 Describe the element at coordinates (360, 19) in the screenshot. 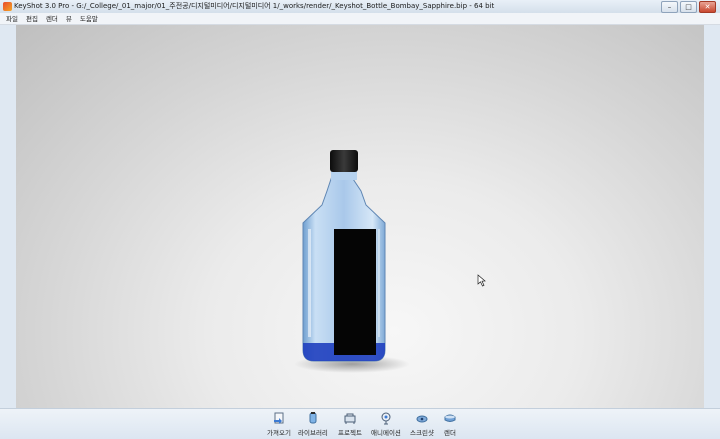

I see `menu-bar: 파일 편집 렌더 뷰 도움말` at that location.